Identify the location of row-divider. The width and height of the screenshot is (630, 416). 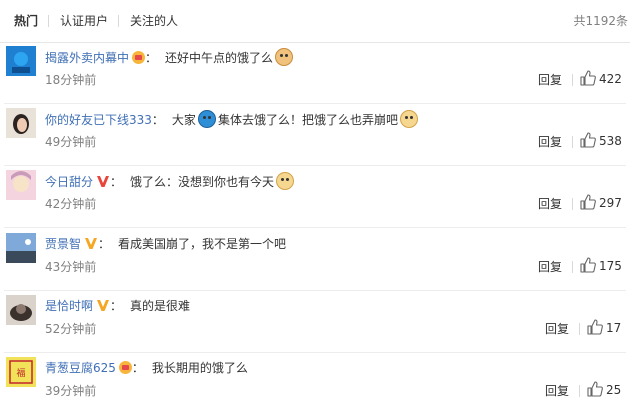
(315, 227).